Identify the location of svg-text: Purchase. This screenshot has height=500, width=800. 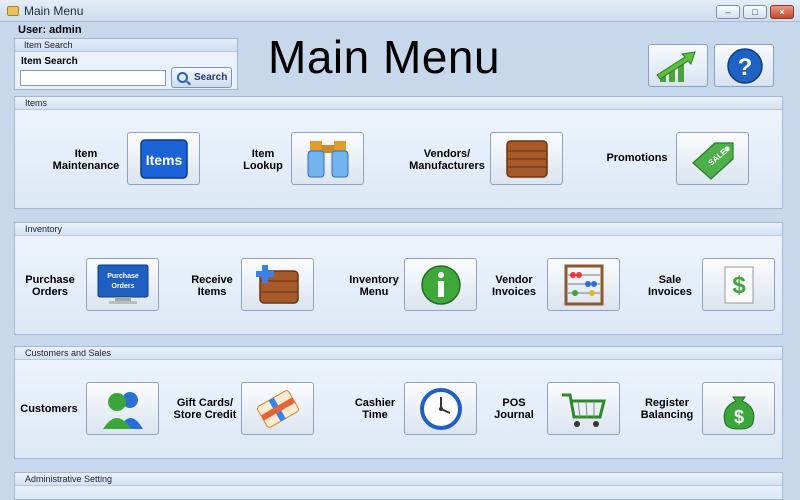
(123, 276).